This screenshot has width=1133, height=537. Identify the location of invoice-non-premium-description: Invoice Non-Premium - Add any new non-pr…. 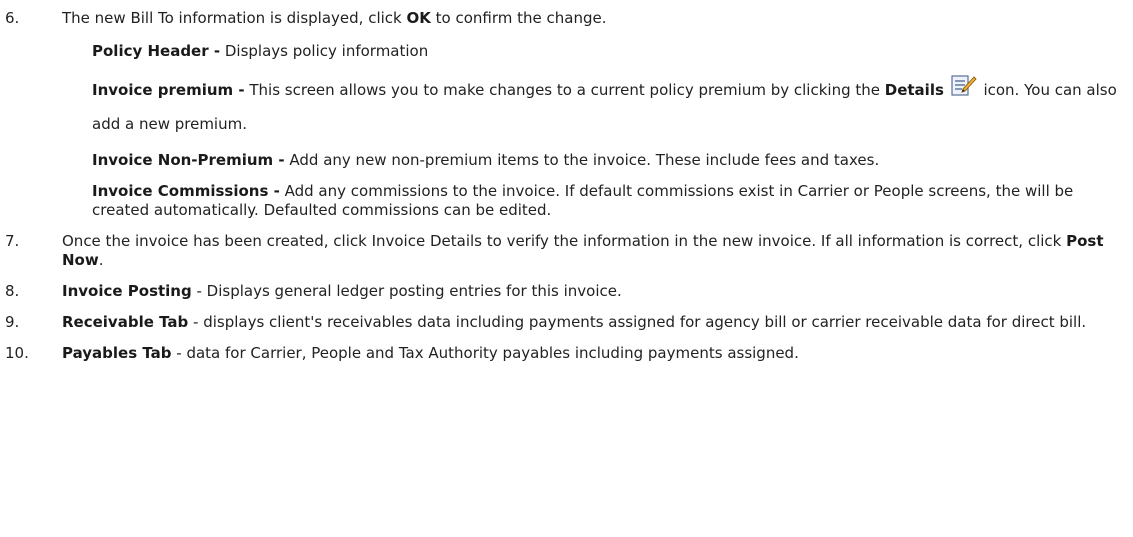
(566, 160).